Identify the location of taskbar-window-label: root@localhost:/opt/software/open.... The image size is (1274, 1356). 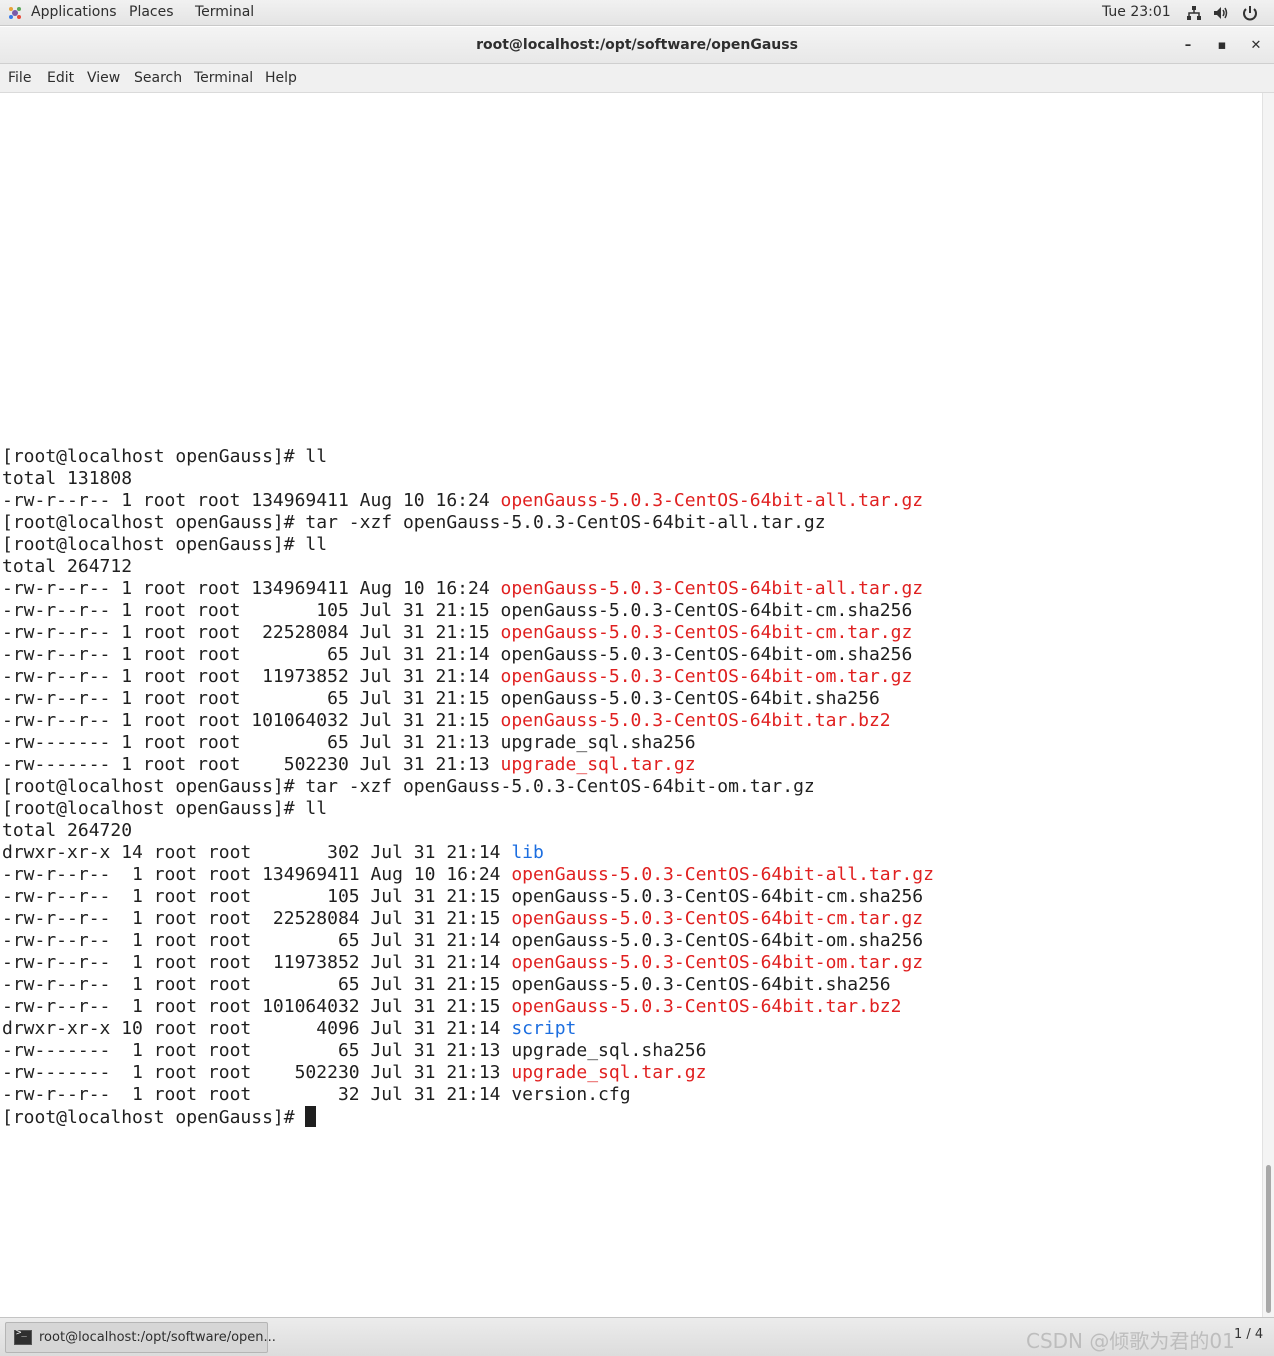
(157, 1337).